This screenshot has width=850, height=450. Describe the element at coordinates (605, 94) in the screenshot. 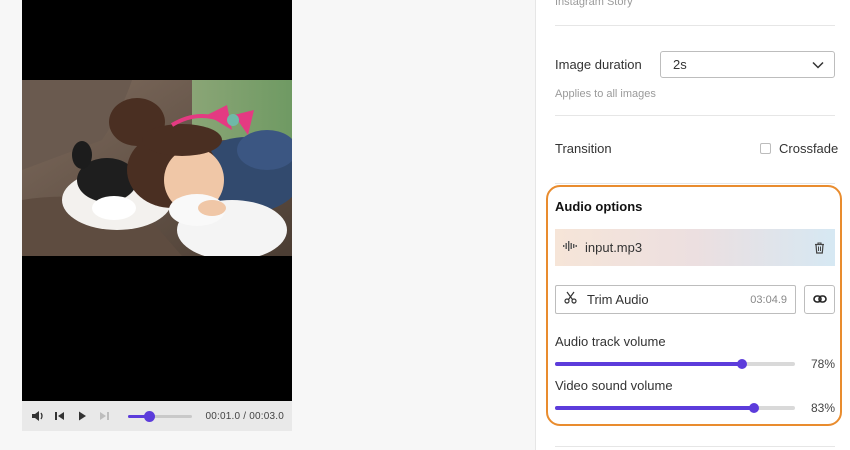

I see `image-duration-hint: Applies to all images` at that location.